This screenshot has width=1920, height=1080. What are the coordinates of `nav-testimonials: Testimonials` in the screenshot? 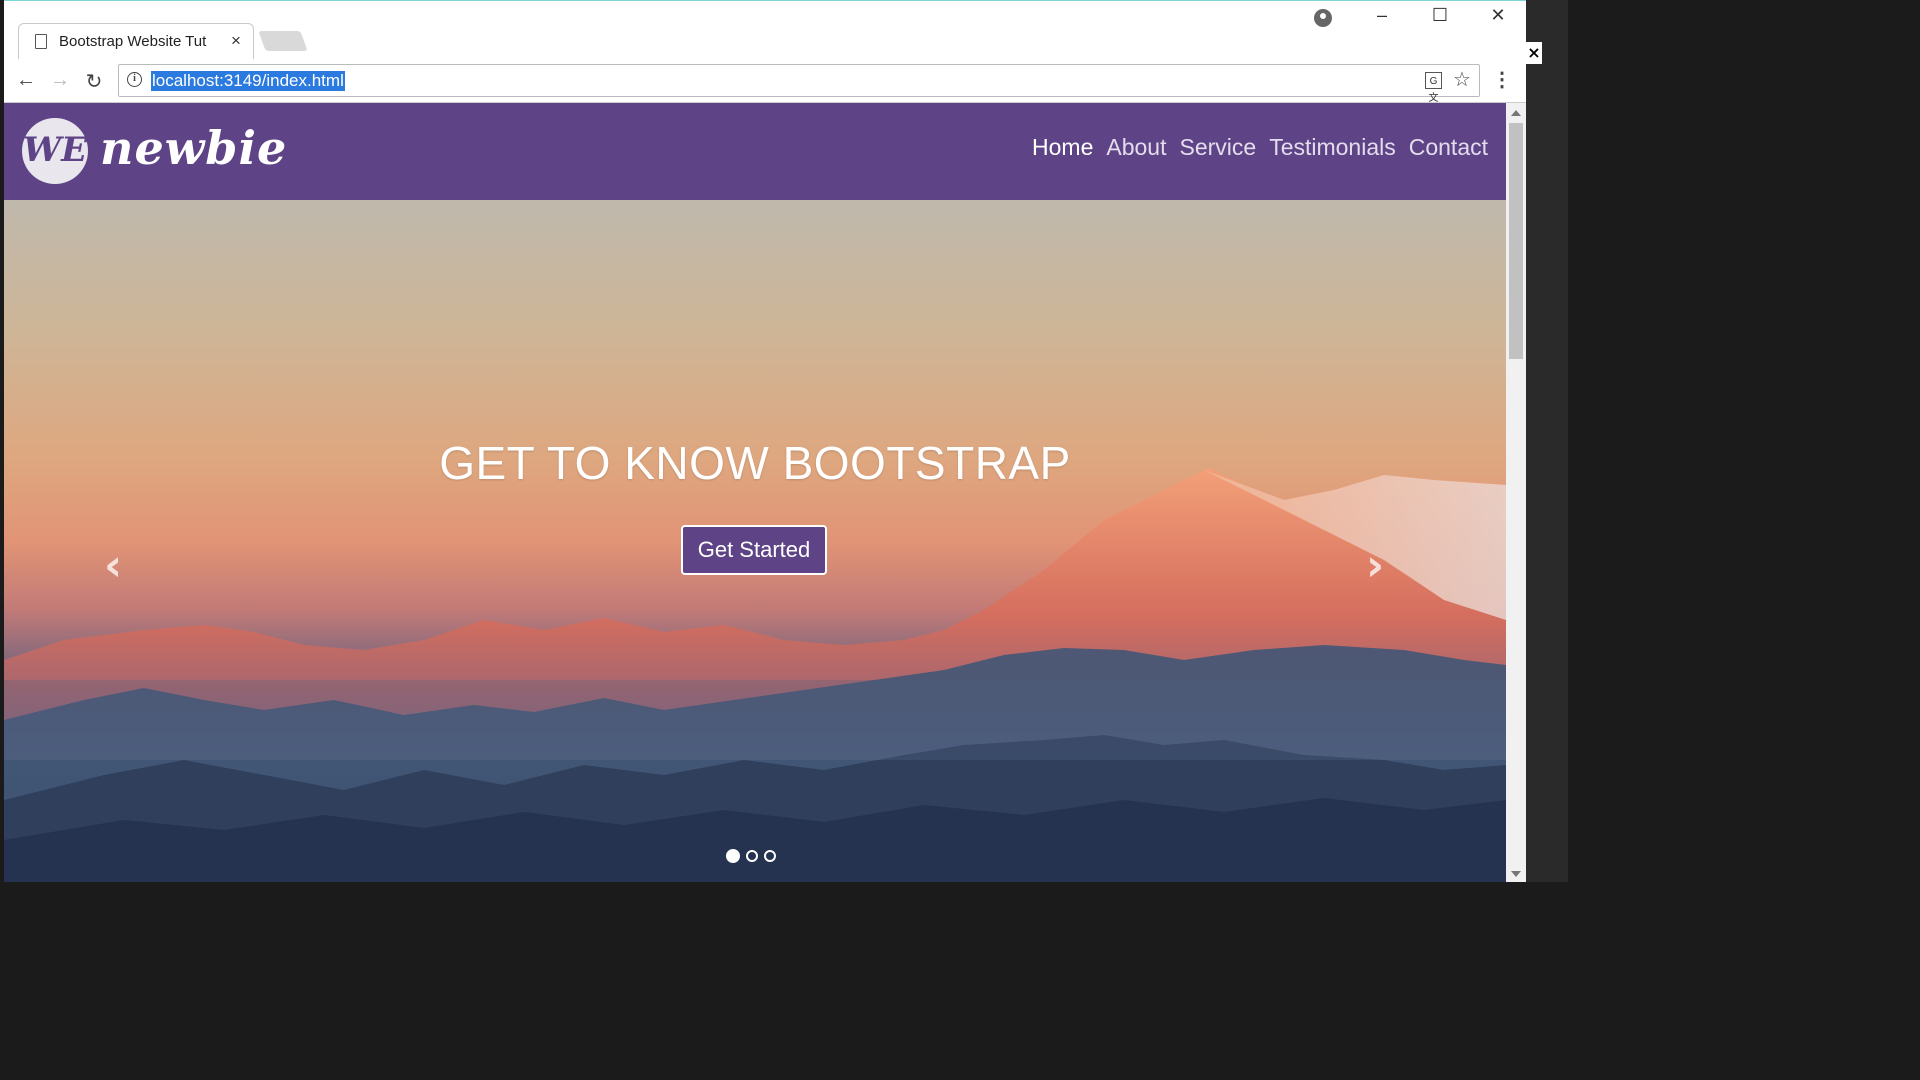 It's located at (1332, 147).